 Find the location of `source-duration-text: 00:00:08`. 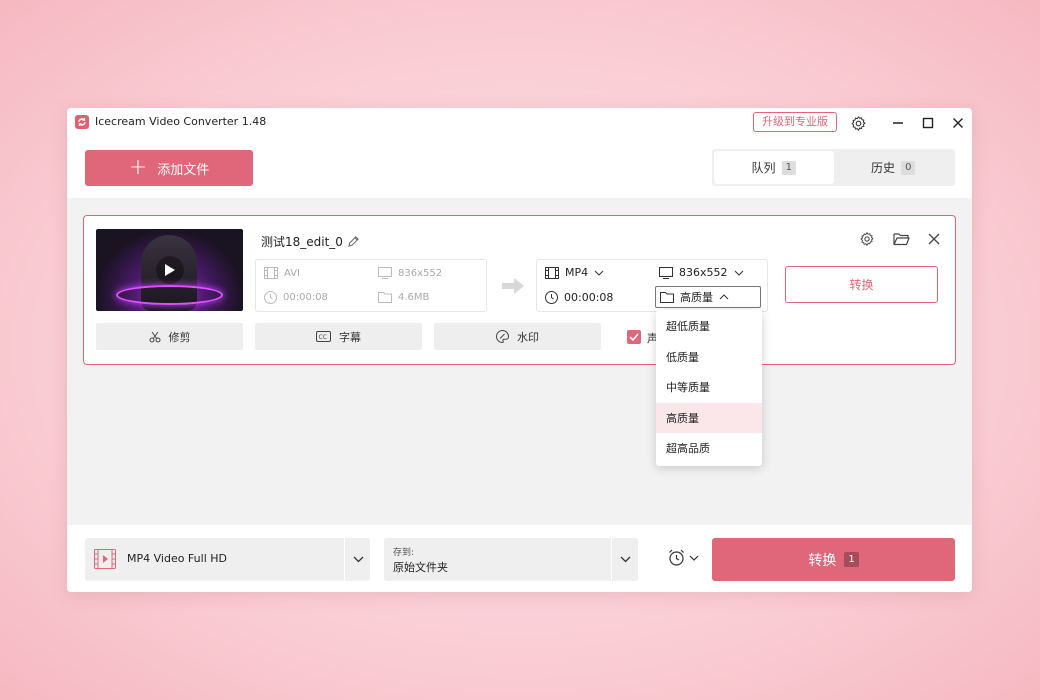

source-duration-text: 00:00:08 is located at coordinates (305, 297).